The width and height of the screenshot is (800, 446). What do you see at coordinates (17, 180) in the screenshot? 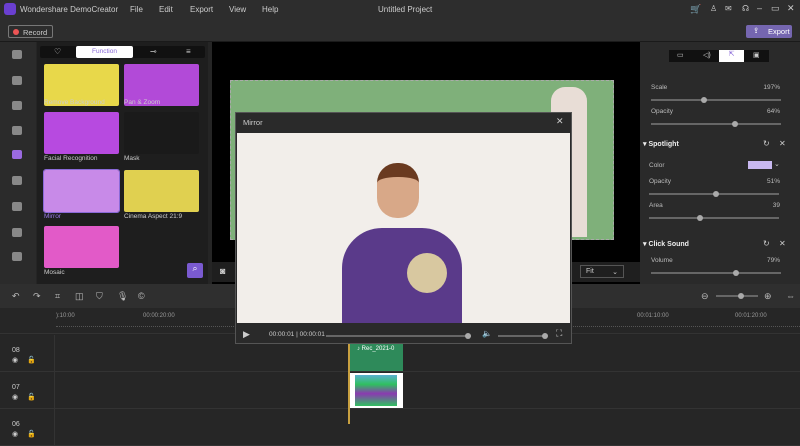
I see `stickers-icon` at bounding box center [17, 180].